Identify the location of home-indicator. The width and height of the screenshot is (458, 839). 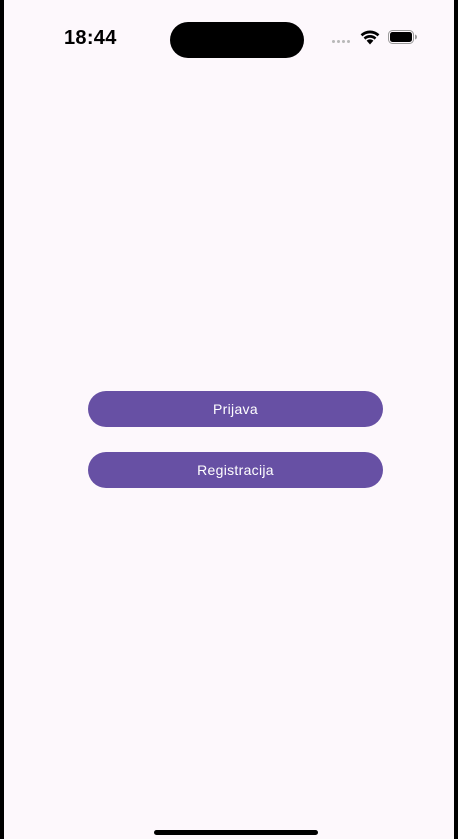
(236, 832).